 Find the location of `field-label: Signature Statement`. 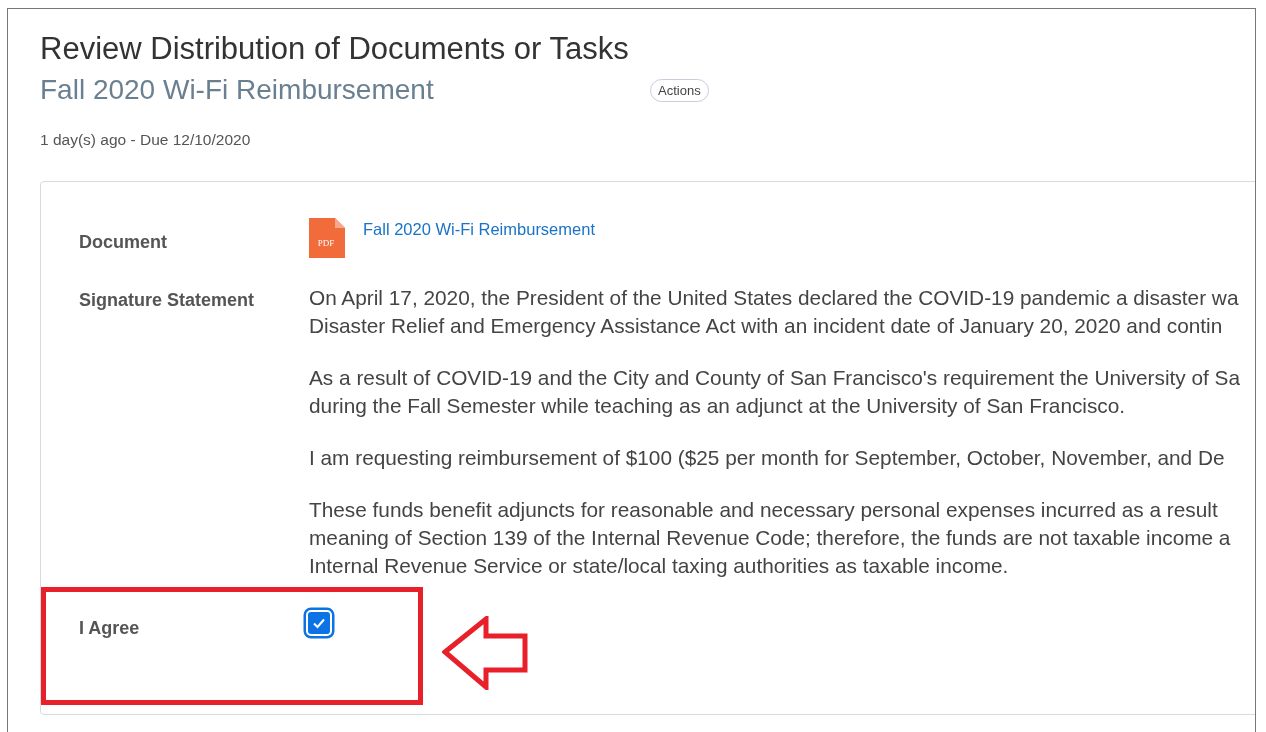

field-label: Signature Statement is located at coordinates (167, 300).